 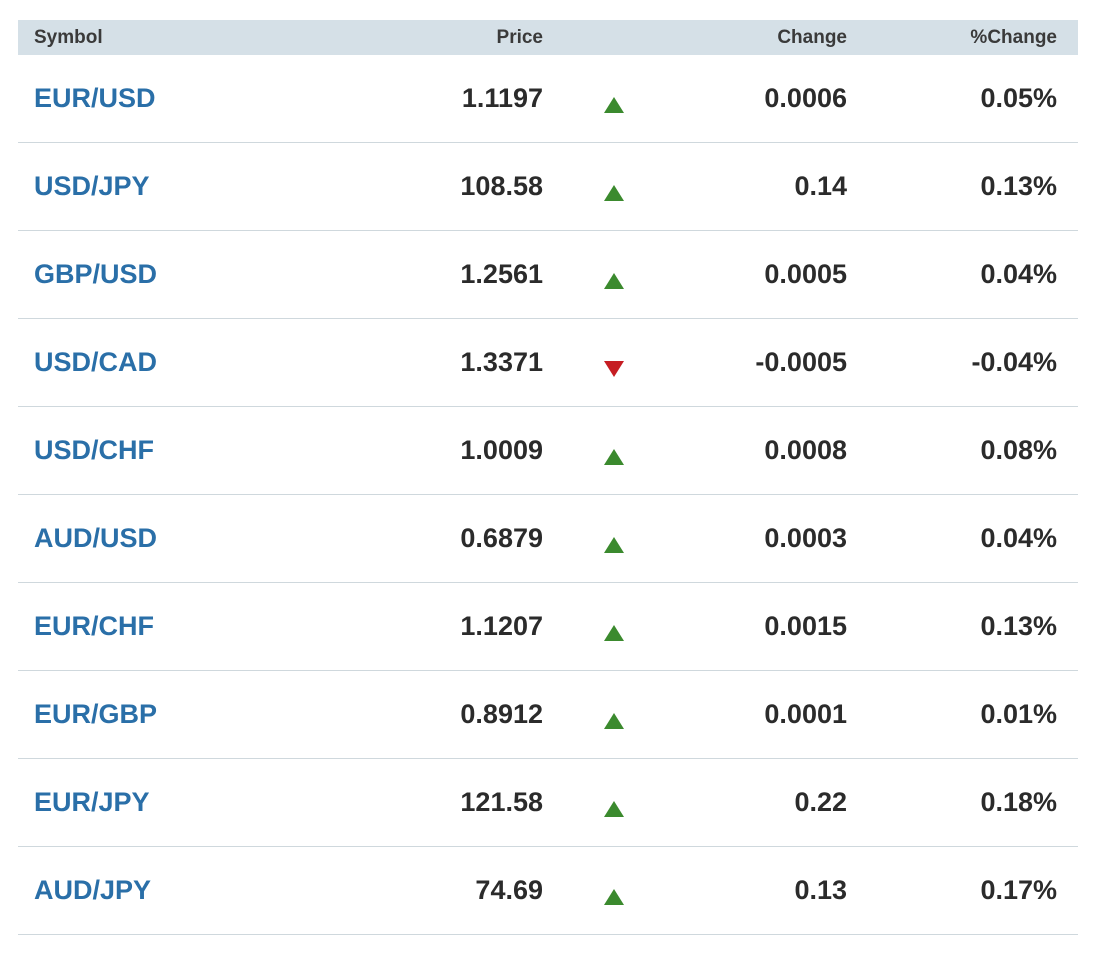 What do you see at coordinates (805, 714) in the screenshot?
I see `change-value: 0.0001` at bounding box center [805, 714].